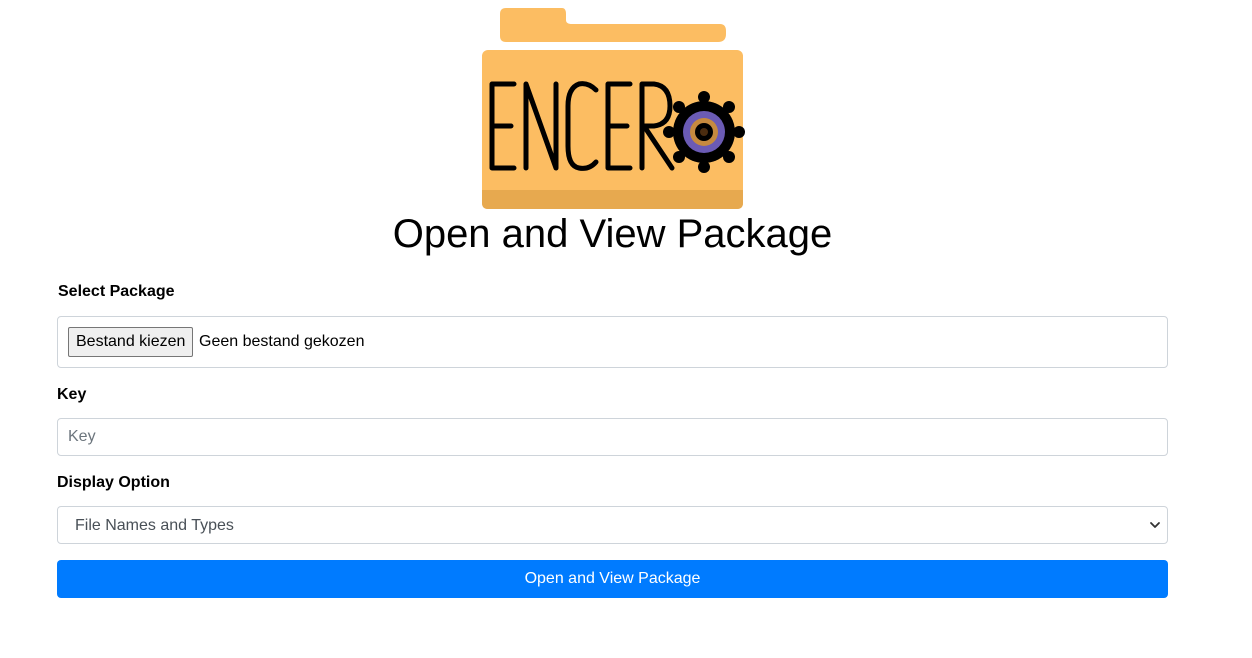 Image resolution: width=1252 pixels, height=658 pixels. Describe the element at coordinates (113, 482) in the screenshot. I see `display-option-label: Display Option` at that location.